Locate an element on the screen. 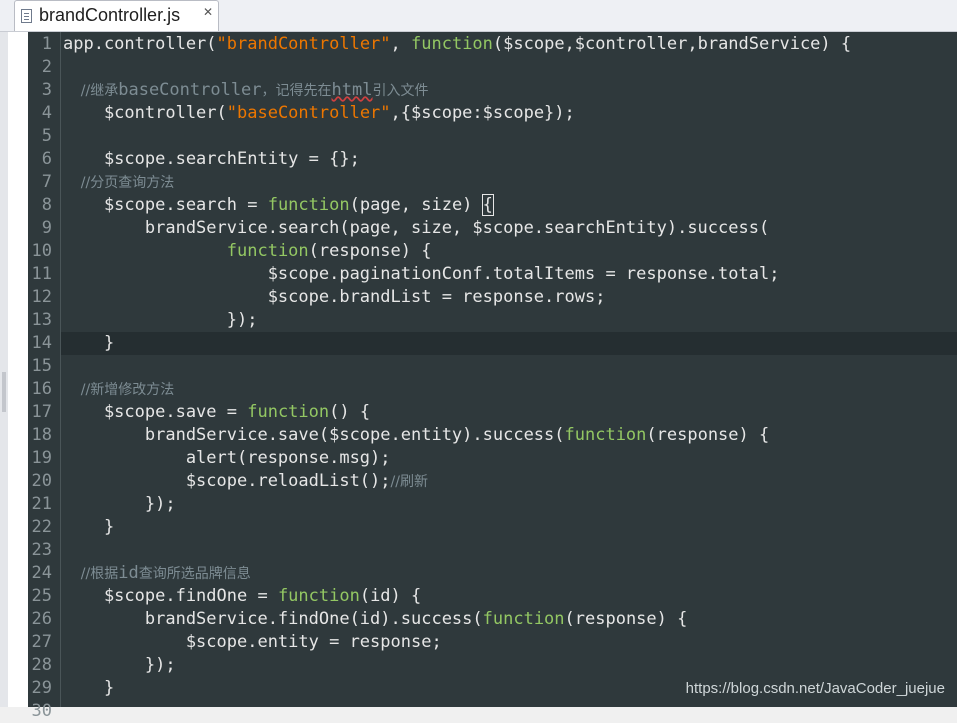 Image resolution: width=957 pixels, height=723 pixels. line-number: 6 is located at coordinates (46, 159).